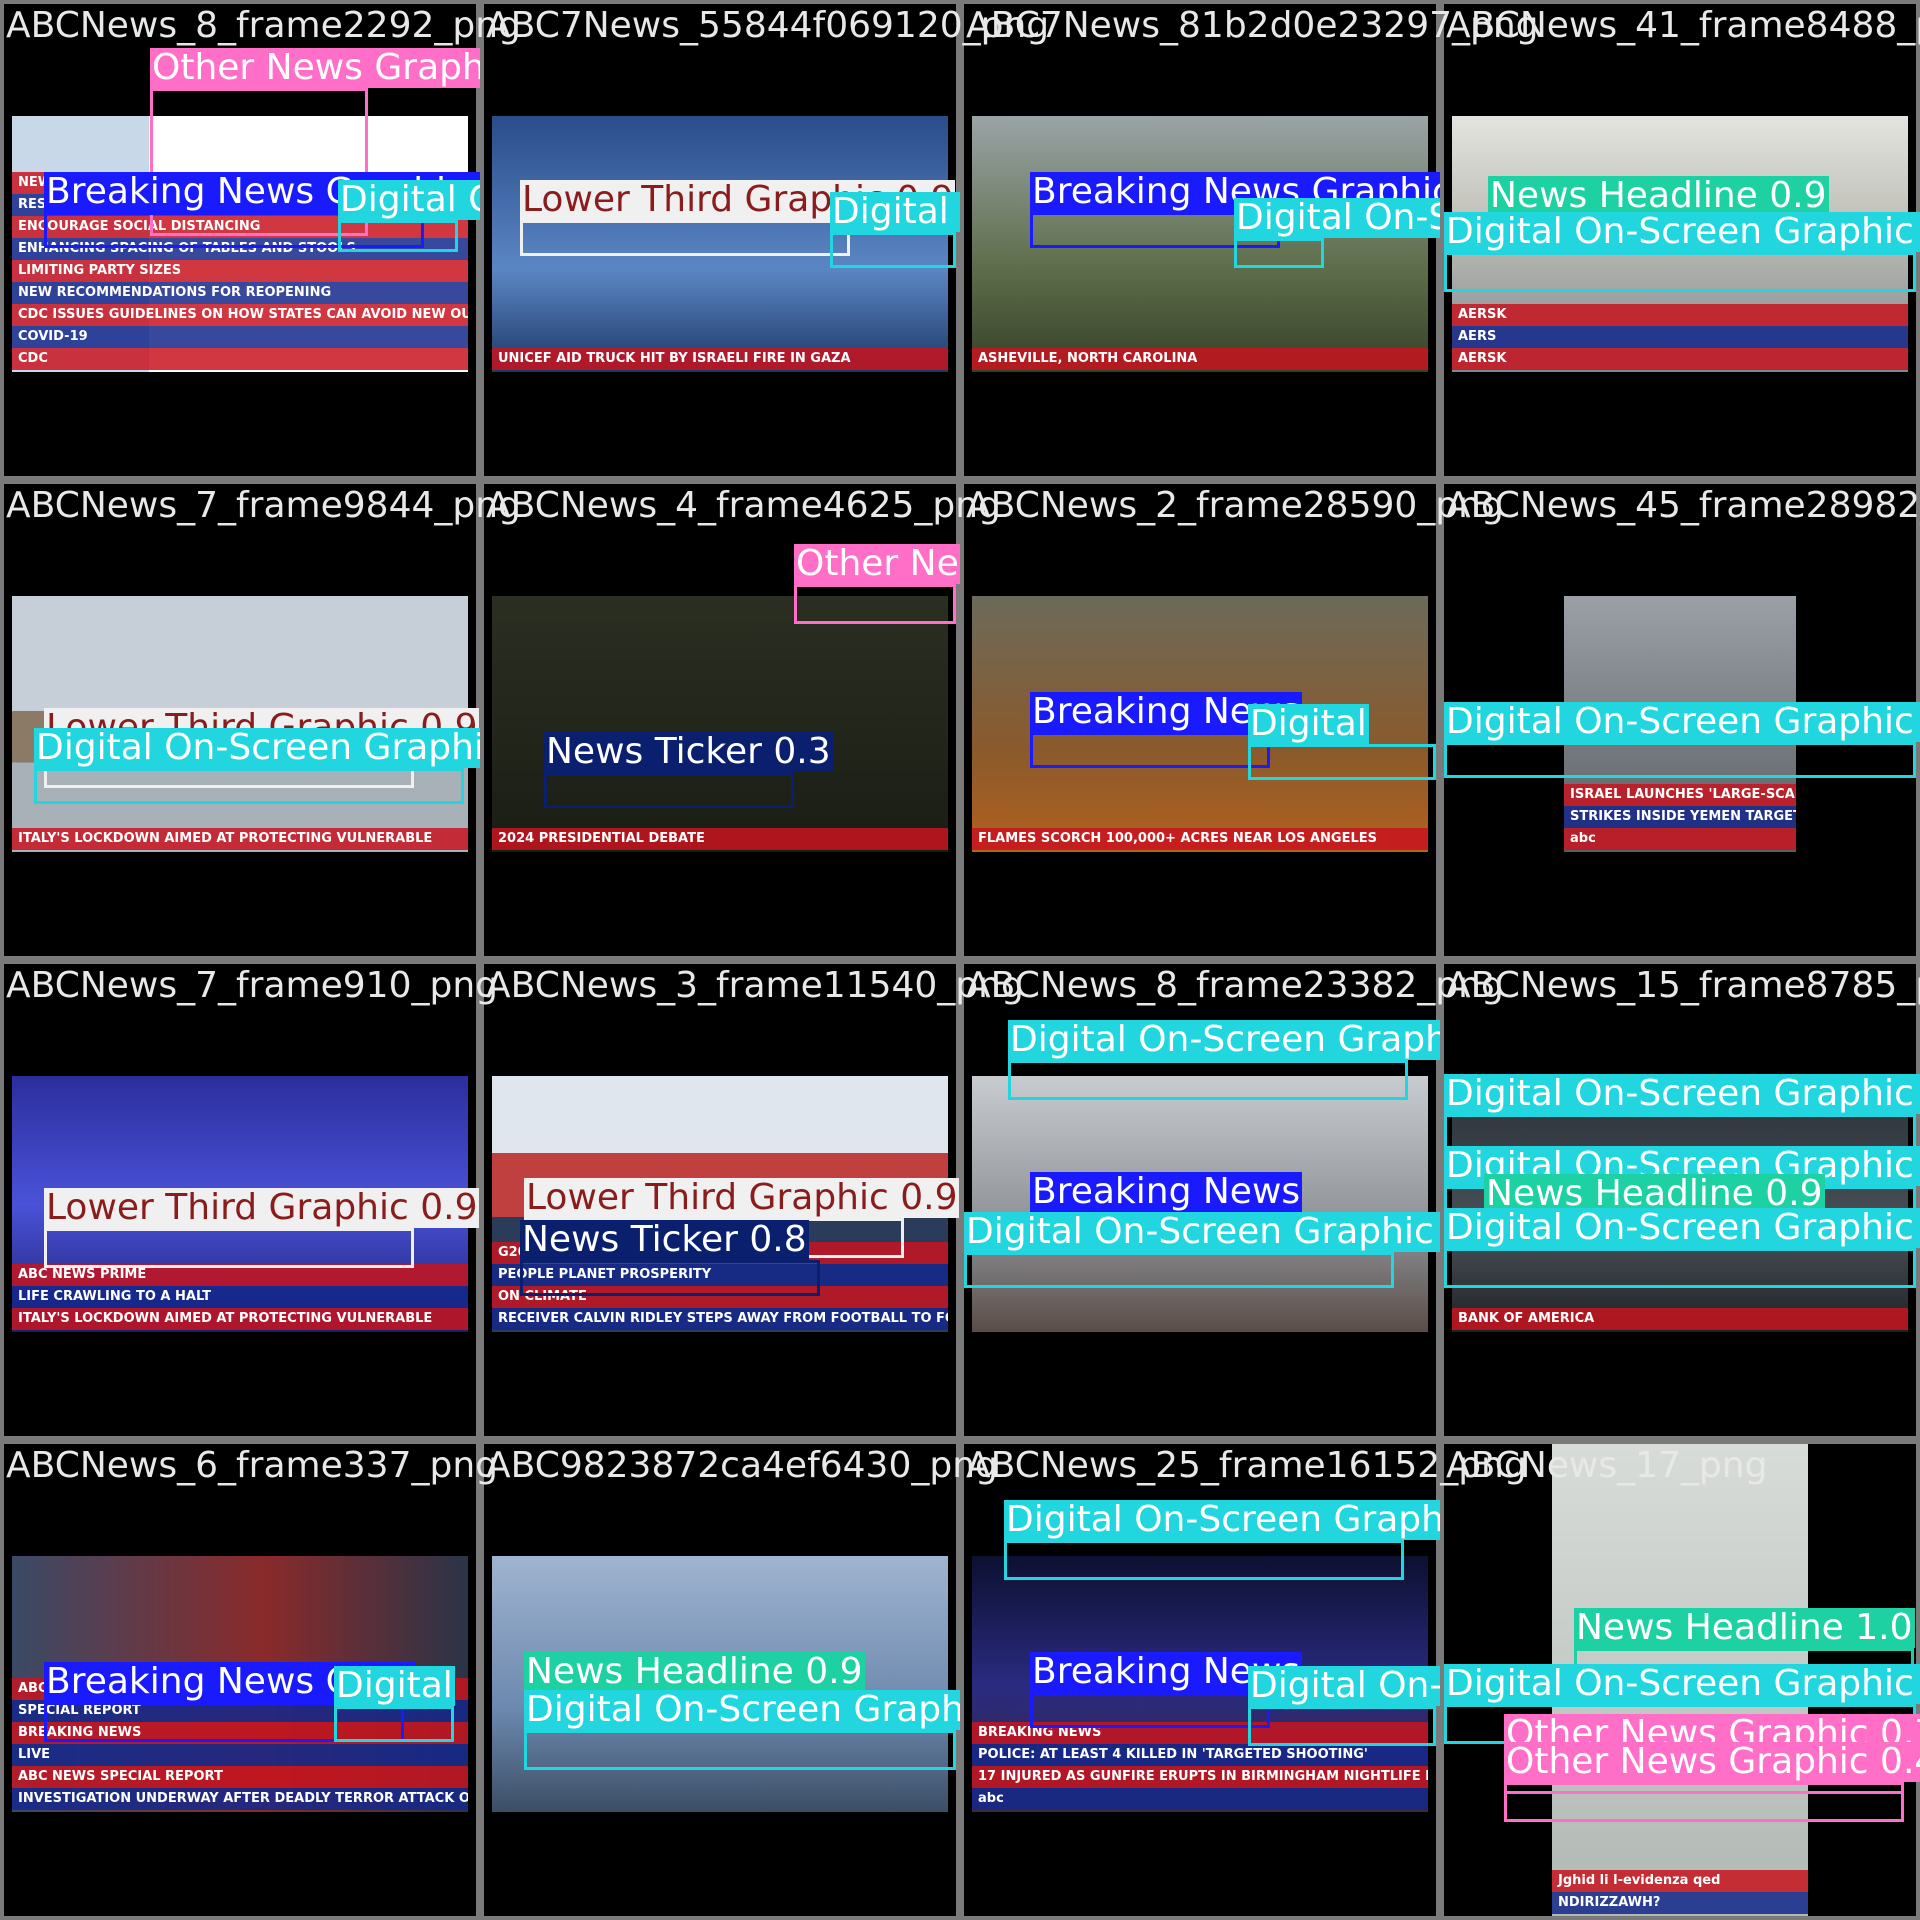  Describe the element at coordinates (742, 1465) in the screenshot. I see `cell-filename: ABC9823872ca4ef6430_png` at that location.